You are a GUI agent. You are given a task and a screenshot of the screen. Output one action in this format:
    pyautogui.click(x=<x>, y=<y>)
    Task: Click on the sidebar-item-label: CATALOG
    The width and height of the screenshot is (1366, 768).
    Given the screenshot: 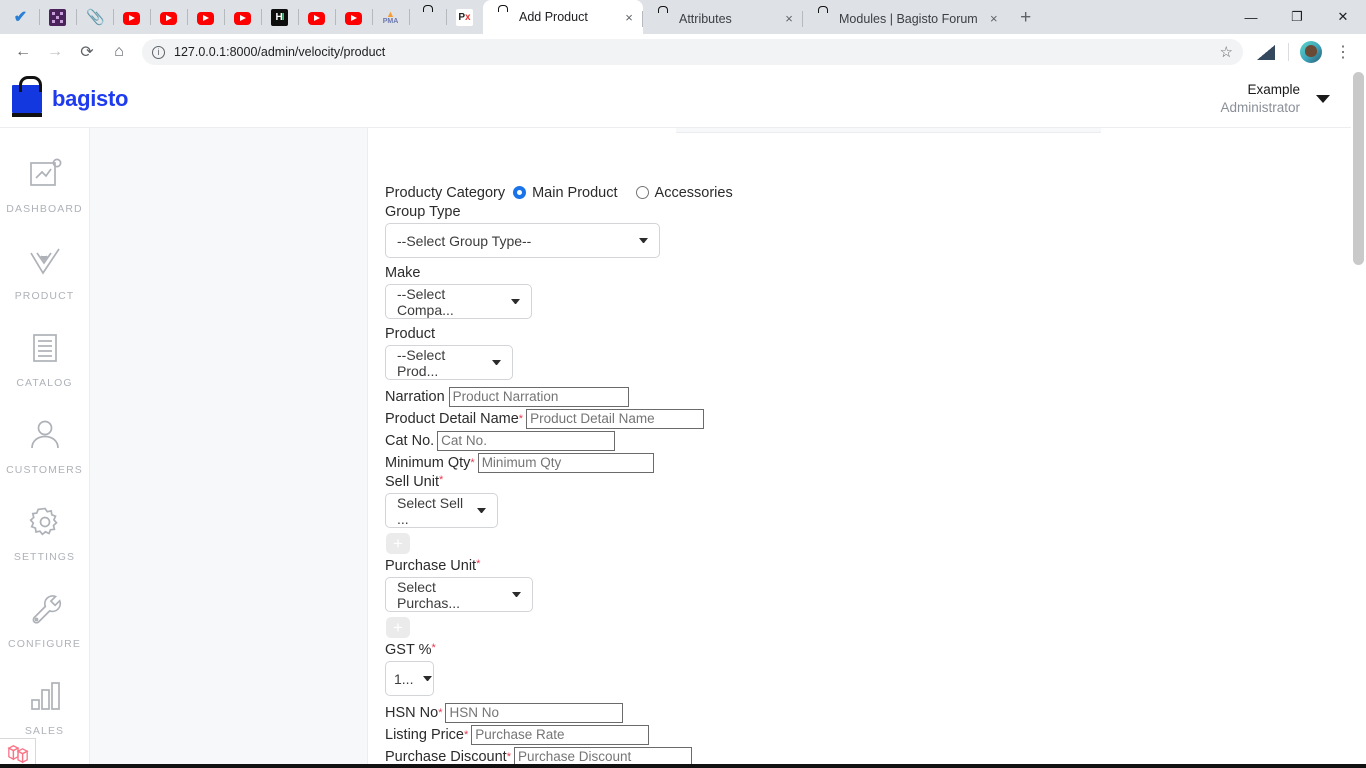 What is the action you would take?
    pyautogui.click(x=44, y=383)
    